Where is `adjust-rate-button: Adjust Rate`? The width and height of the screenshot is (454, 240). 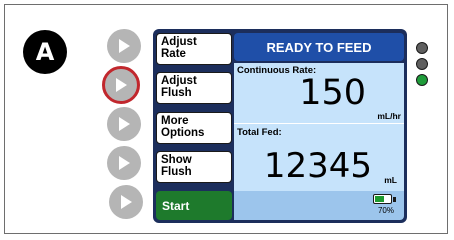
adjust-rate-button: Adjust Rate is located at coordinates (194, 49).